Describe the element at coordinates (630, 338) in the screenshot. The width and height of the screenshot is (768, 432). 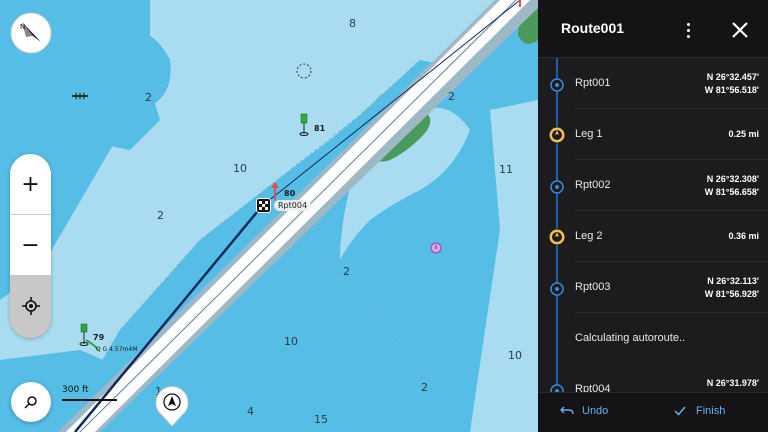
I see `autoroute-status: Calculating autoroute..` at that location.